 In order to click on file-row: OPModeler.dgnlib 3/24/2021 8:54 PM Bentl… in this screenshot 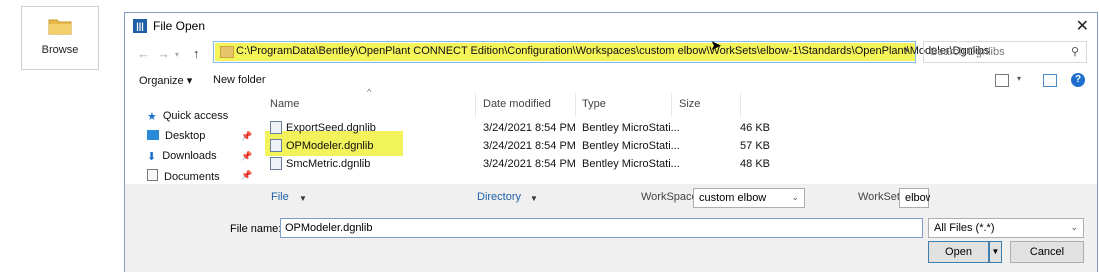, I will do `click(570, 146)`.